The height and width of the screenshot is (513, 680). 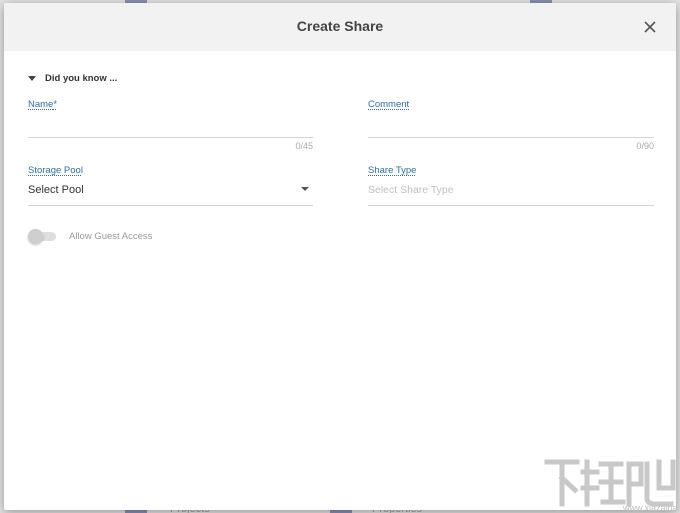 I want to click on dialog-title: Create Share, so click(x=340, y=26).